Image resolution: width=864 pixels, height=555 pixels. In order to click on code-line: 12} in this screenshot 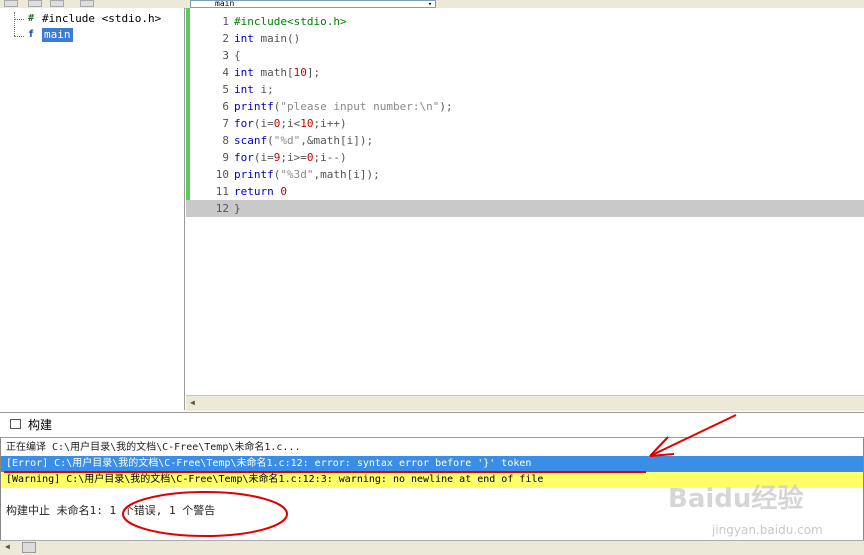, I will do `click(525, 208)`.